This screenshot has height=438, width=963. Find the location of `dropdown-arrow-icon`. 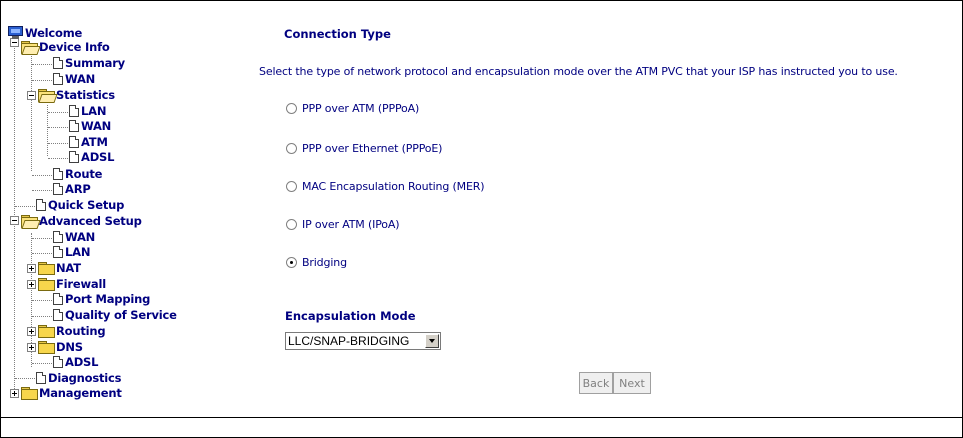

dropdown-arrow-icon is located at coordinates (432, 341).